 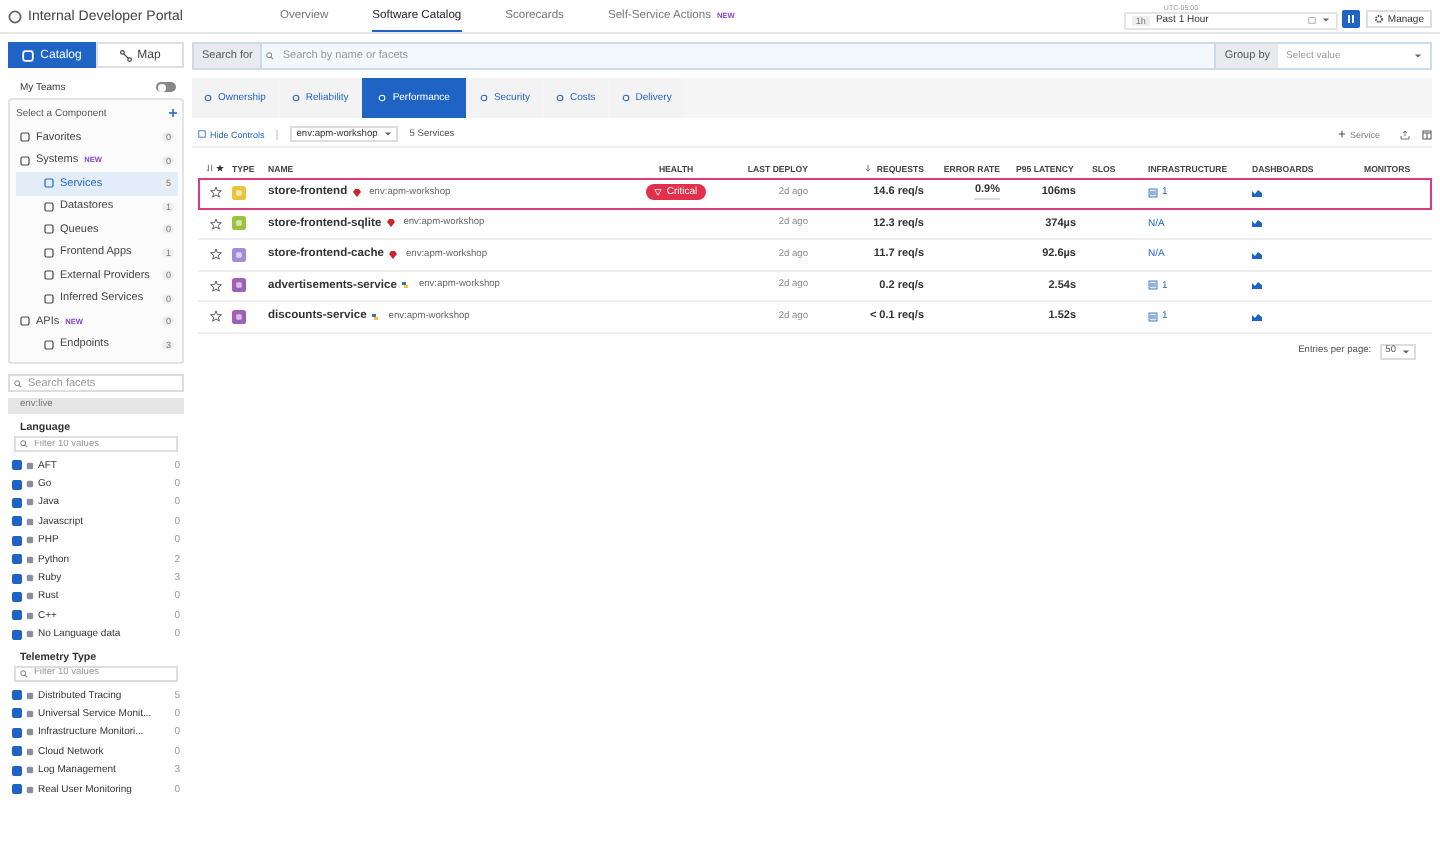 What do you see at coordinates (166, 87) in the screenshot?
I see `toggle-switch` at bounding box center [166, 87].